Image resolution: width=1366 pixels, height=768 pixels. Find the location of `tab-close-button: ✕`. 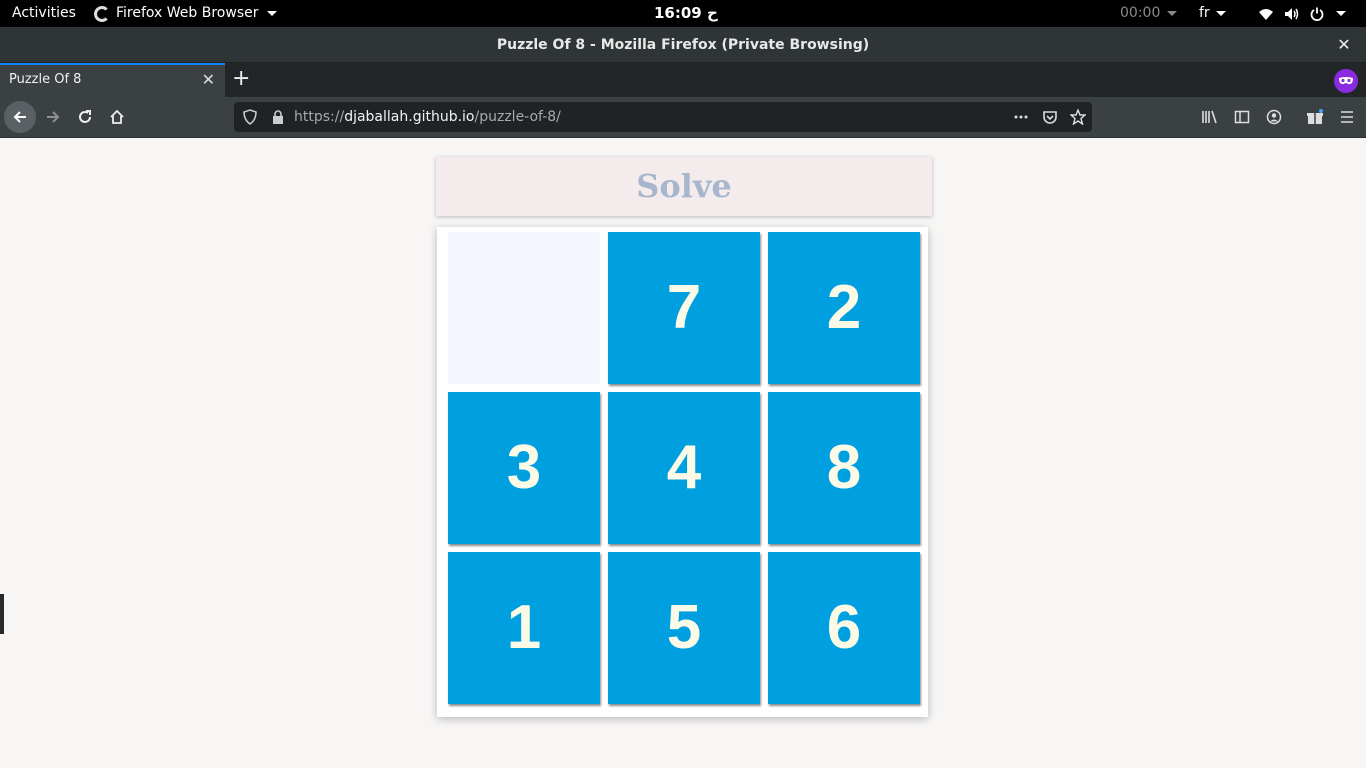

tab-close-button: ✕ is located at coordinates (208, 79).